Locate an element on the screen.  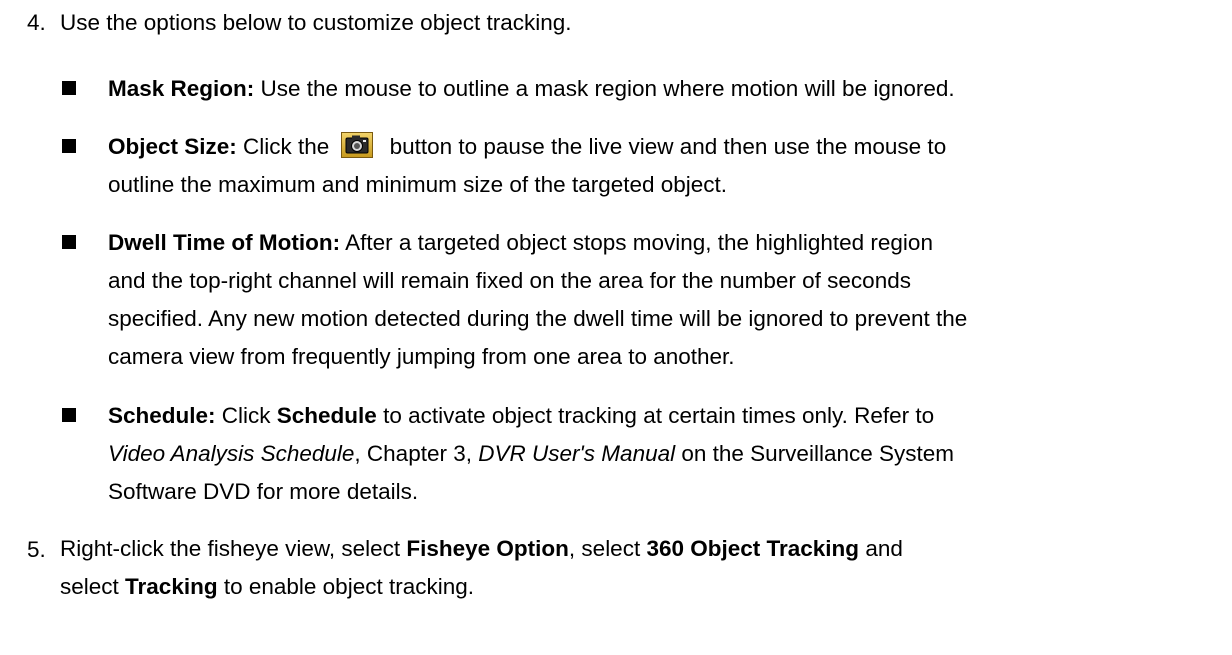
fisheye-option-keyword: Fisheye Option is located at coordinates (487, 548).